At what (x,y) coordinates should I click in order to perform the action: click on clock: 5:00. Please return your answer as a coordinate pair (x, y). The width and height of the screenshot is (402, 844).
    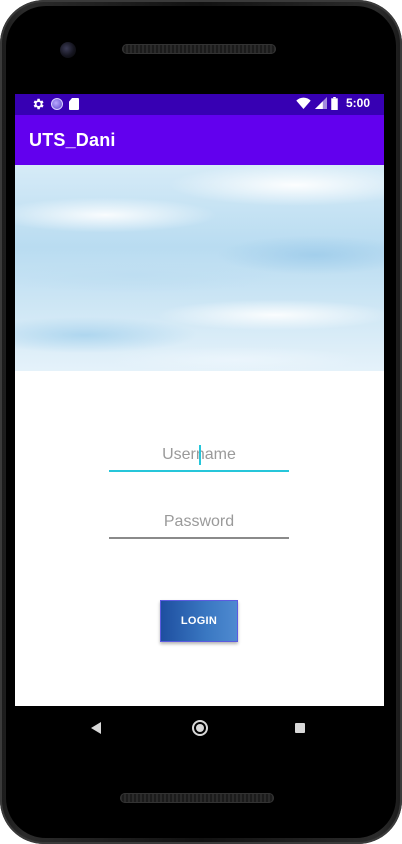
    Looking at the image, I should click on (357, 103).